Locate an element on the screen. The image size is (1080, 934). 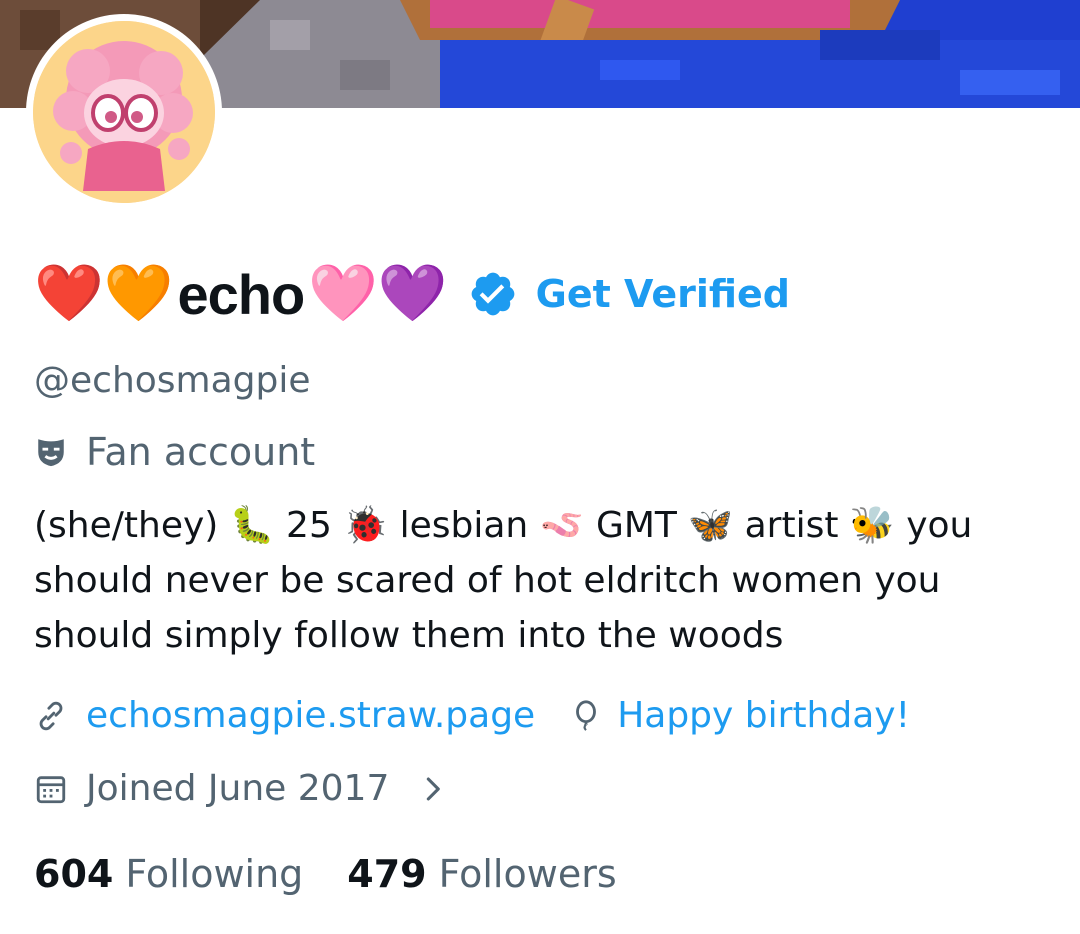
followers-label: Followers is located at coordinates (527, 874).